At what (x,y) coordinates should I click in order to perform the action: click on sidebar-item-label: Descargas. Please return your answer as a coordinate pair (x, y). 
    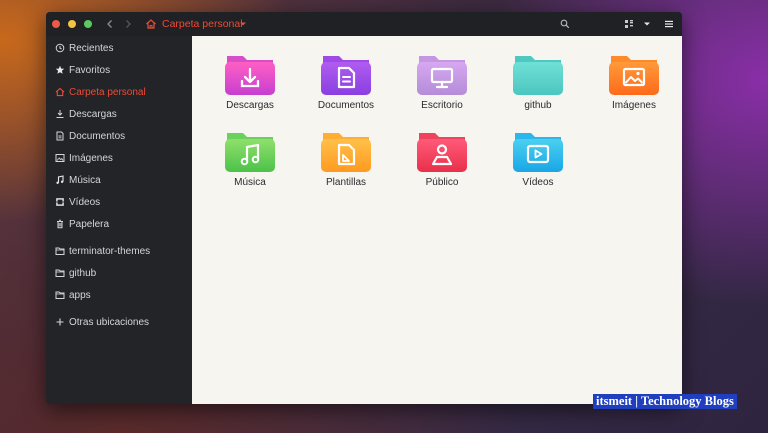
    Looking at the image, I should click on (93, 114).